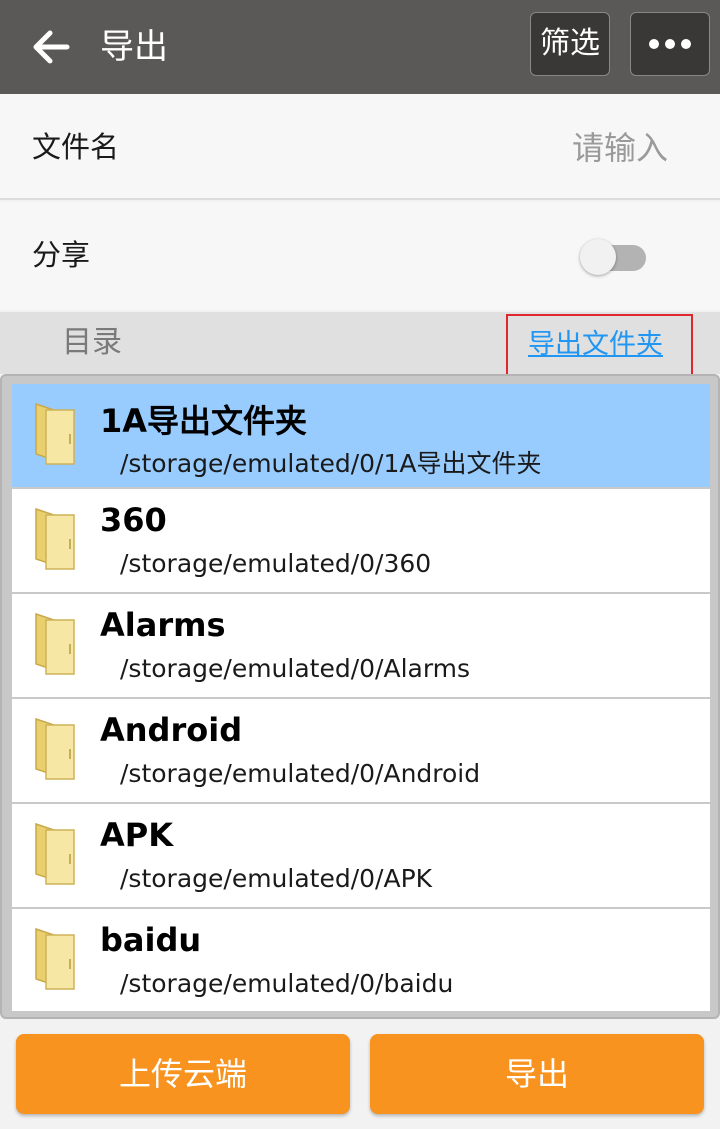 This screenshot has width=720, height=1129. What do you see at coordinates (300, 773) in the screenshot?
I see `folder-path: /storage/emulated/0/Android` at bounding box center [300, 773].